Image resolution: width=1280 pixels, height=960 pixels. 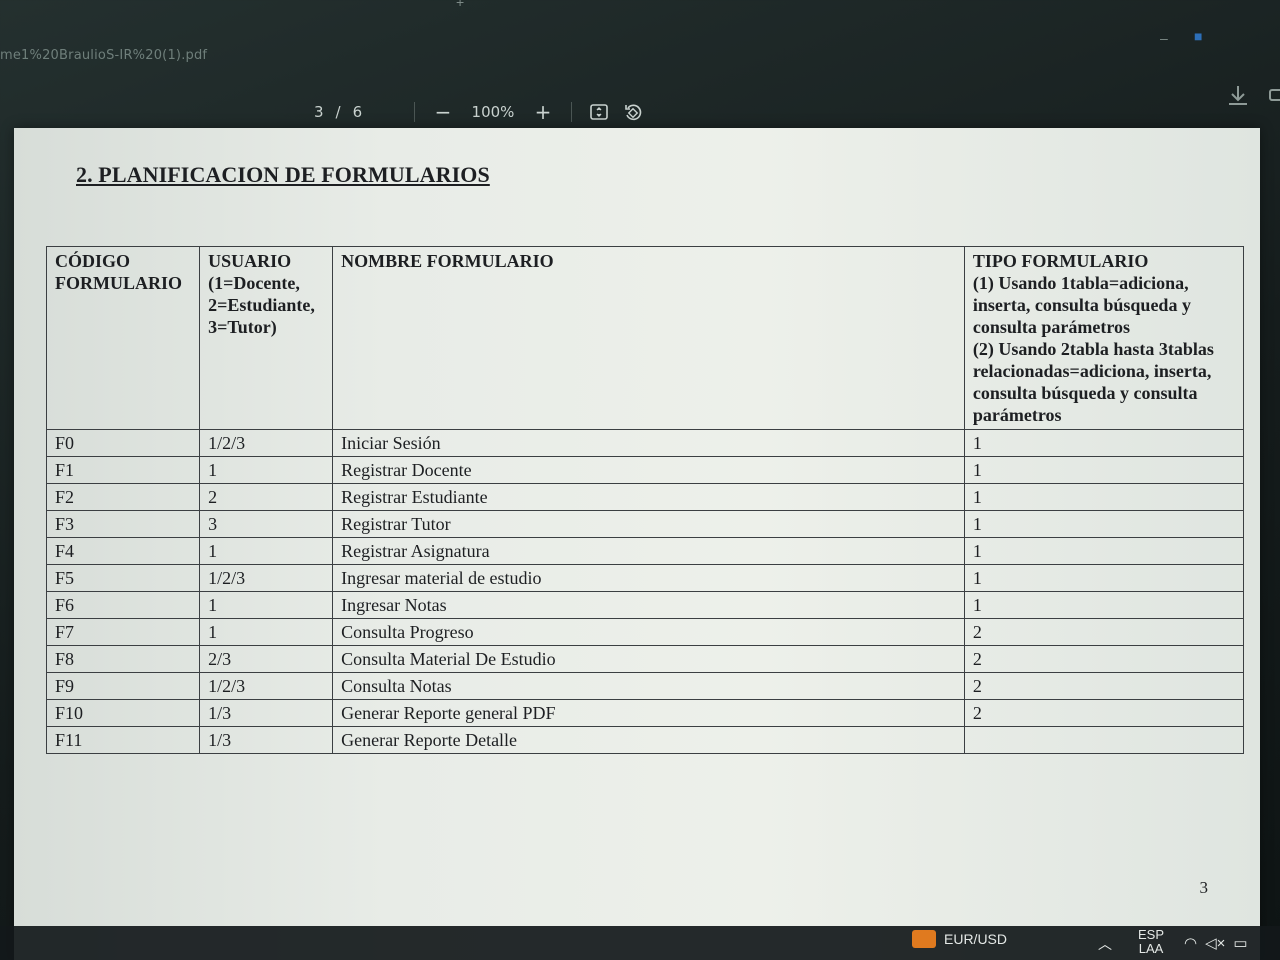 What do you see at coordinates (123, 740) in the screenshot?
I see `cell-code: F11` at bounding box center [123, 740].